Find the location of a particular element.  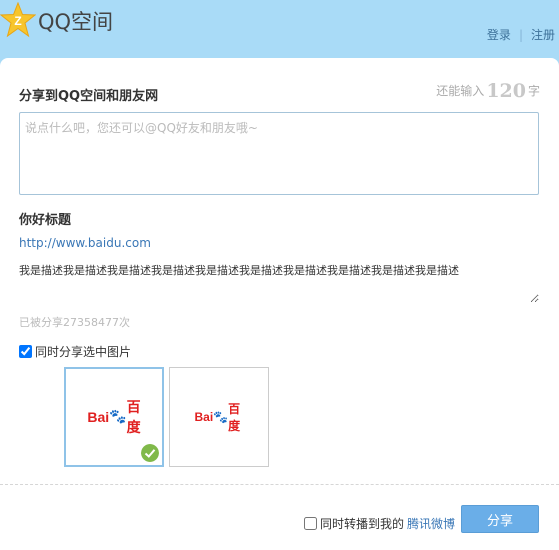

qzone-star-logo-icon: Z is located at coordinates (18, 20).